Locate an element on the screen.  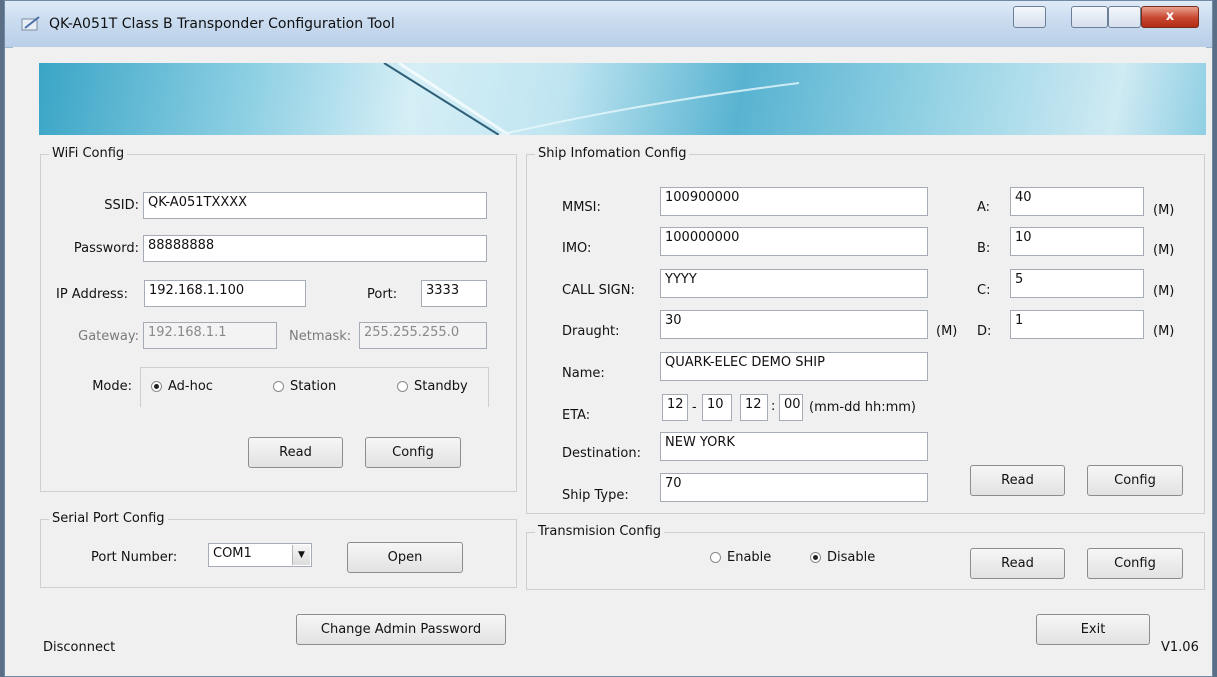
transmission-config-button: Config is located at coordinates (1135, 563).